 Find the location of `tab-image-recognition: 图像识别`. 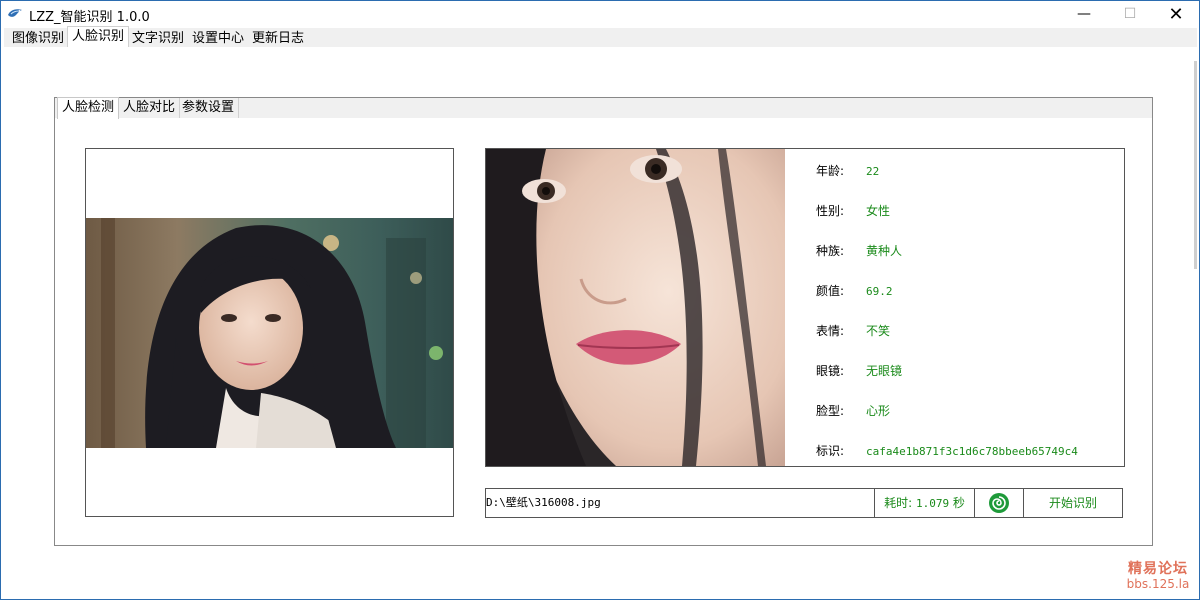

tab-image-recognition: 图像识别 is located at coordinates (38, 37).